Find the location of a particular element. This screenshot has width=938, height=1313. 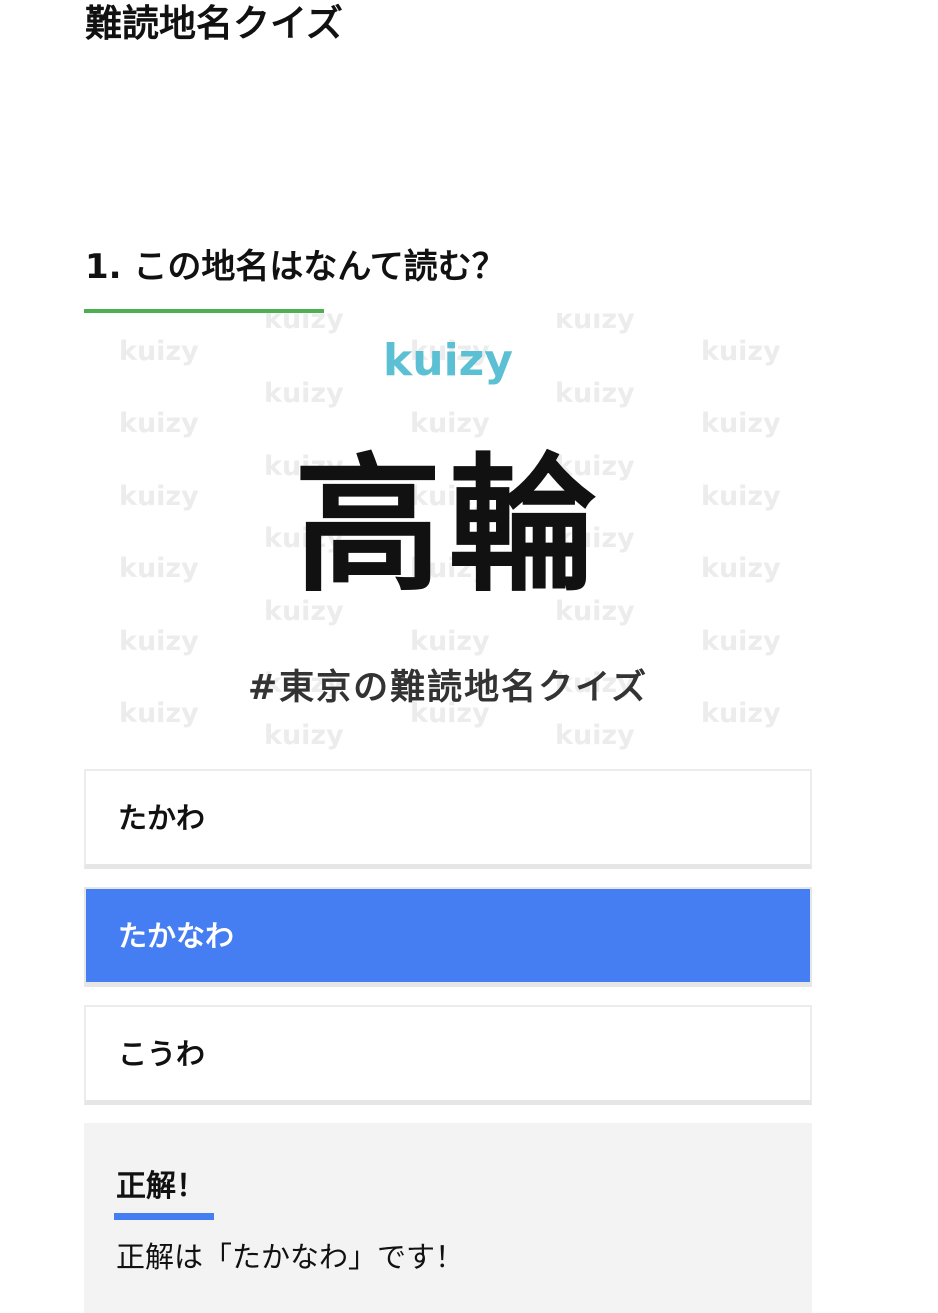

choice-option-3: こうわ is located at coordinates (448, 1055).